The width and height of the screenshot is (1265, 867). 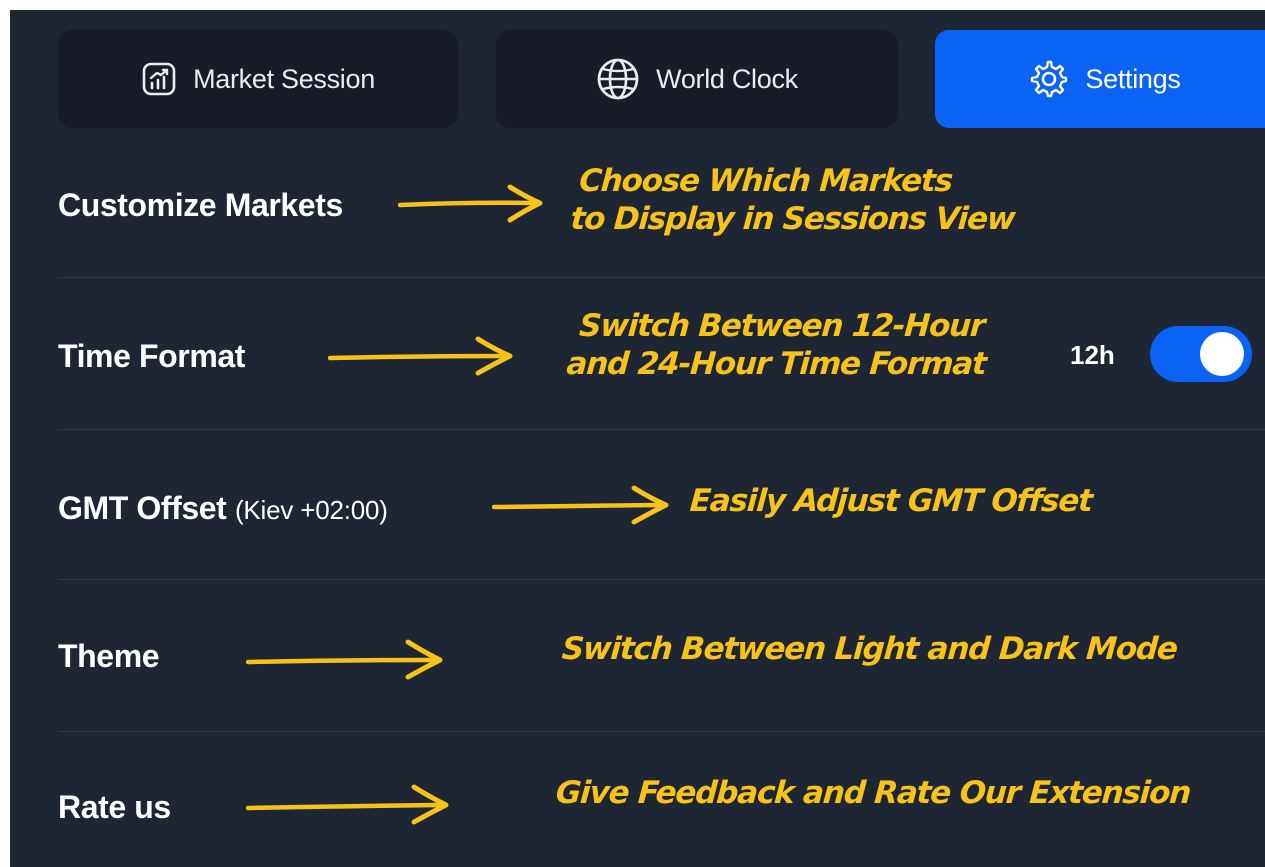 What do you see at coordinates (311, 510) in the screenshot?
I see `gmt-offset-value: (Kiev +02:00)` at bounding box center [311, 510].